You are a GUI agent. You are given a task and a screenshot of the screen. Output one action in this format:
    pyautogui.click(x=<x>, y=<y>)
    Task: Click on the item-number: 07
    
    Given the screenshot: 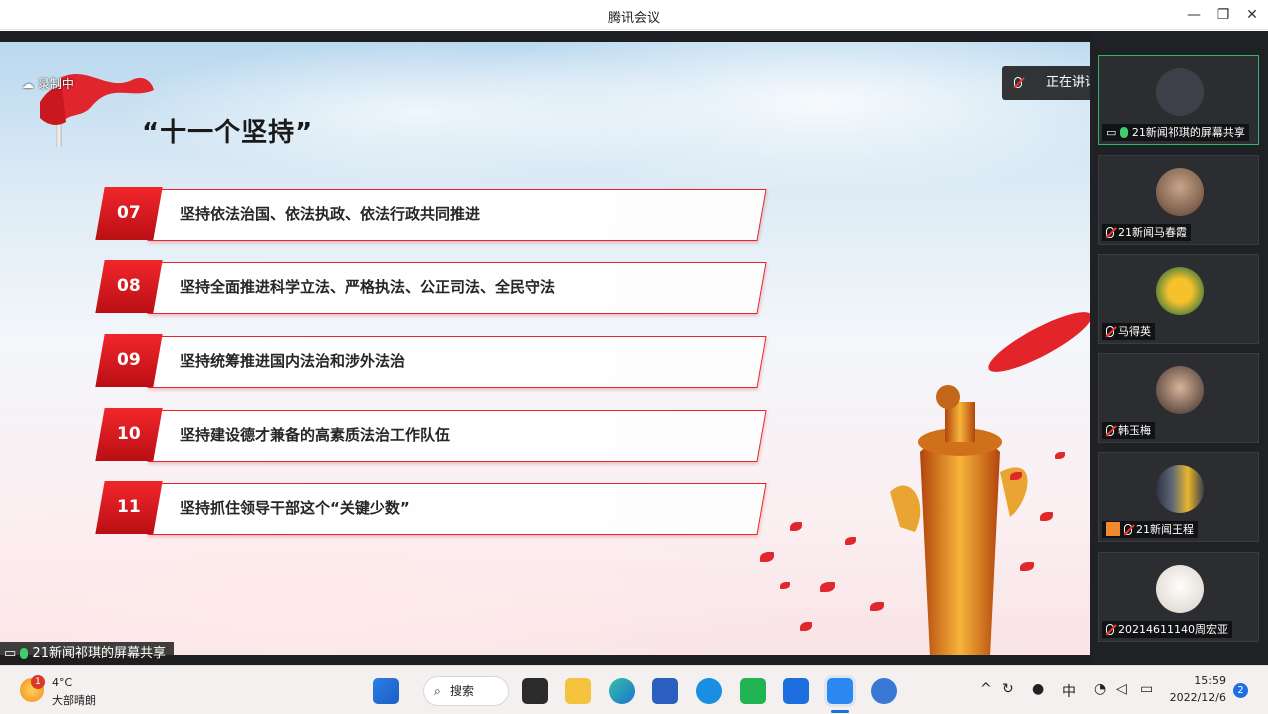 What is the action you would take?
    pyautogui.click(x=129, y=213)
    